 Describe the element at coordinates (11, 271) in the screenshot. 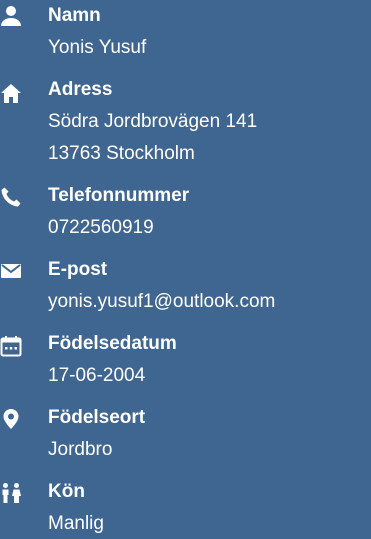

I see `envelope-icon` at that location.